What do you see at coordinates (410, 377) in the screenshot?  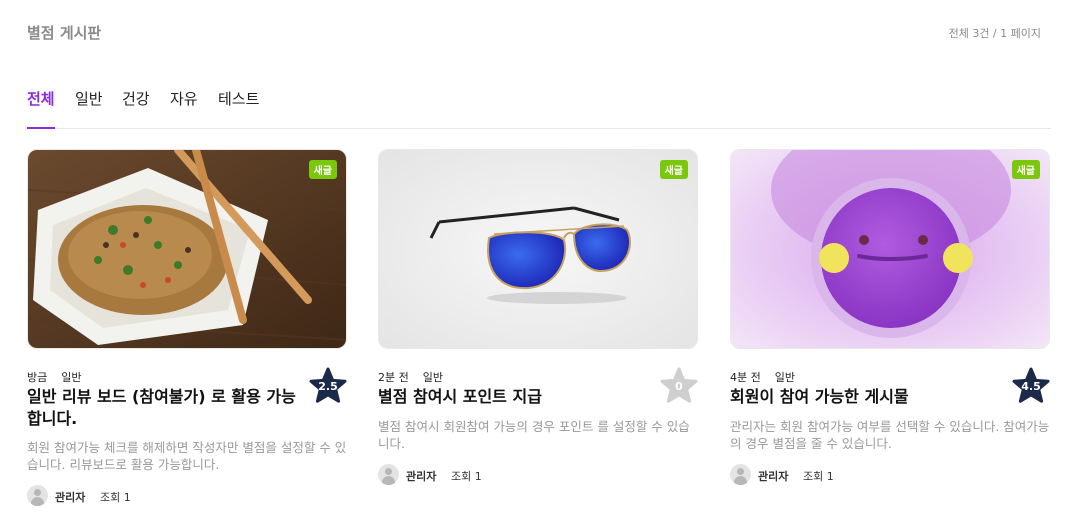 I see `post-meta: 2분 전 일반` at bounding box center [410, 377].